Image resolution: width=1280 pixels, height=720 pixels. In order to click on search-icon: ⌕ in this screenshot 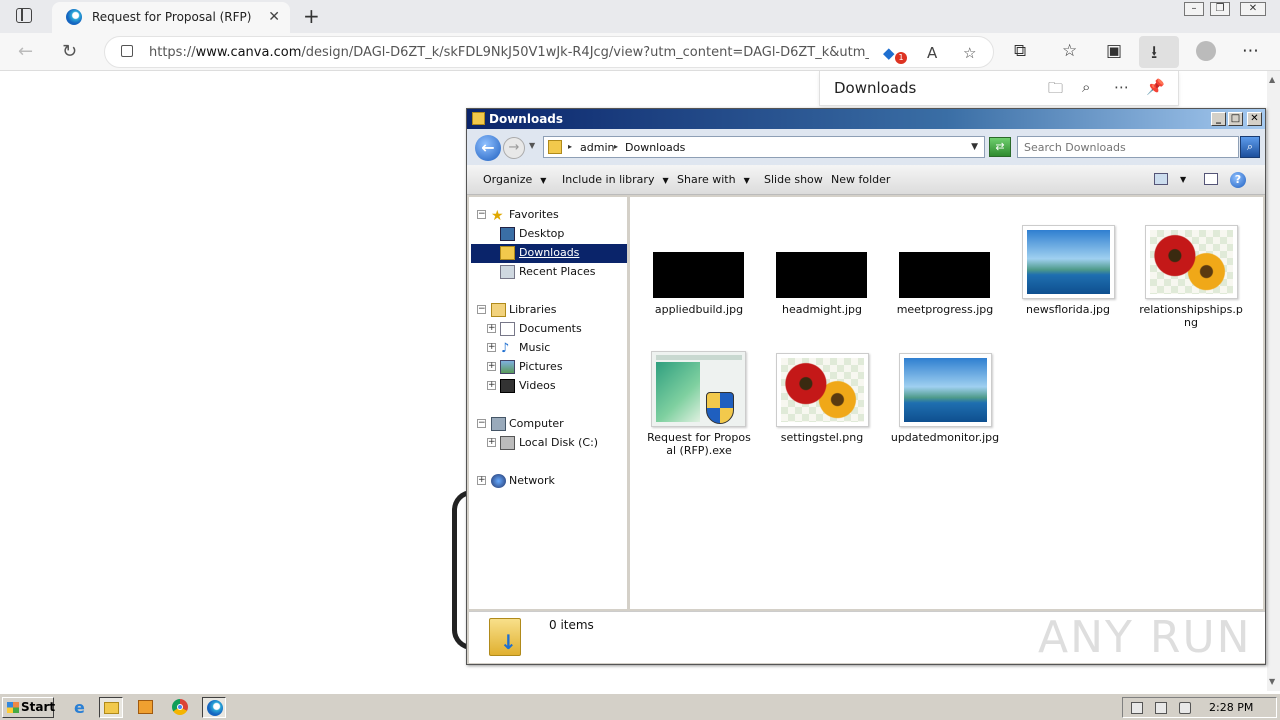, I will do `click(1086, 87)`.